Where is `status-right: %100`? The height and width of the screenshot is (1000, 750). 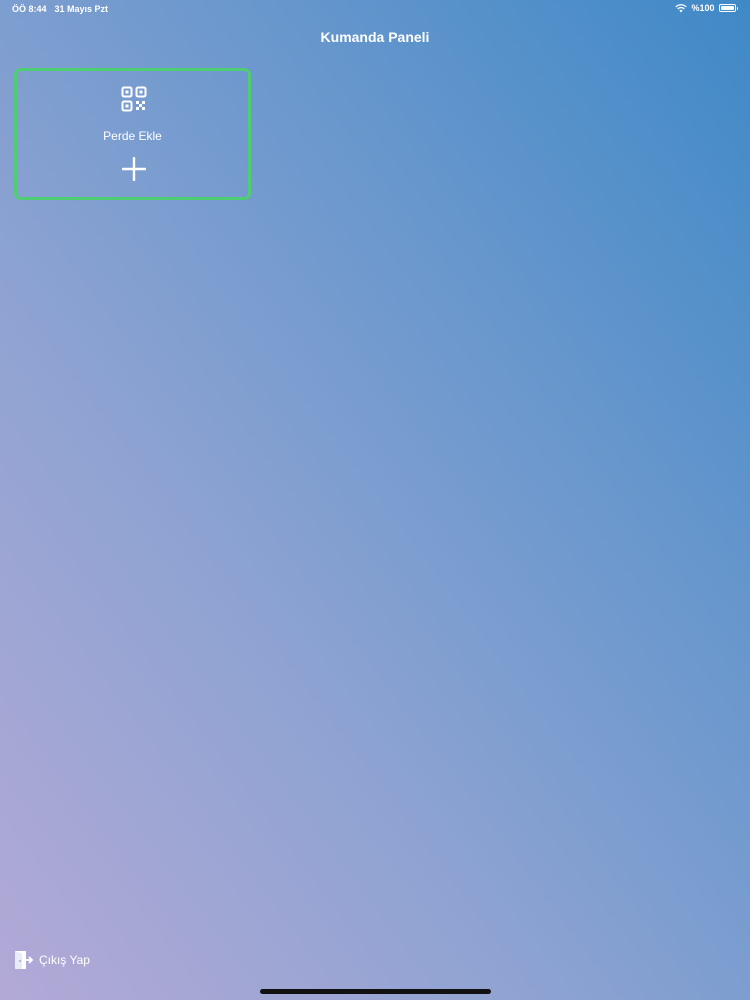 status-right: %100 is located at coordinates (706, 8).